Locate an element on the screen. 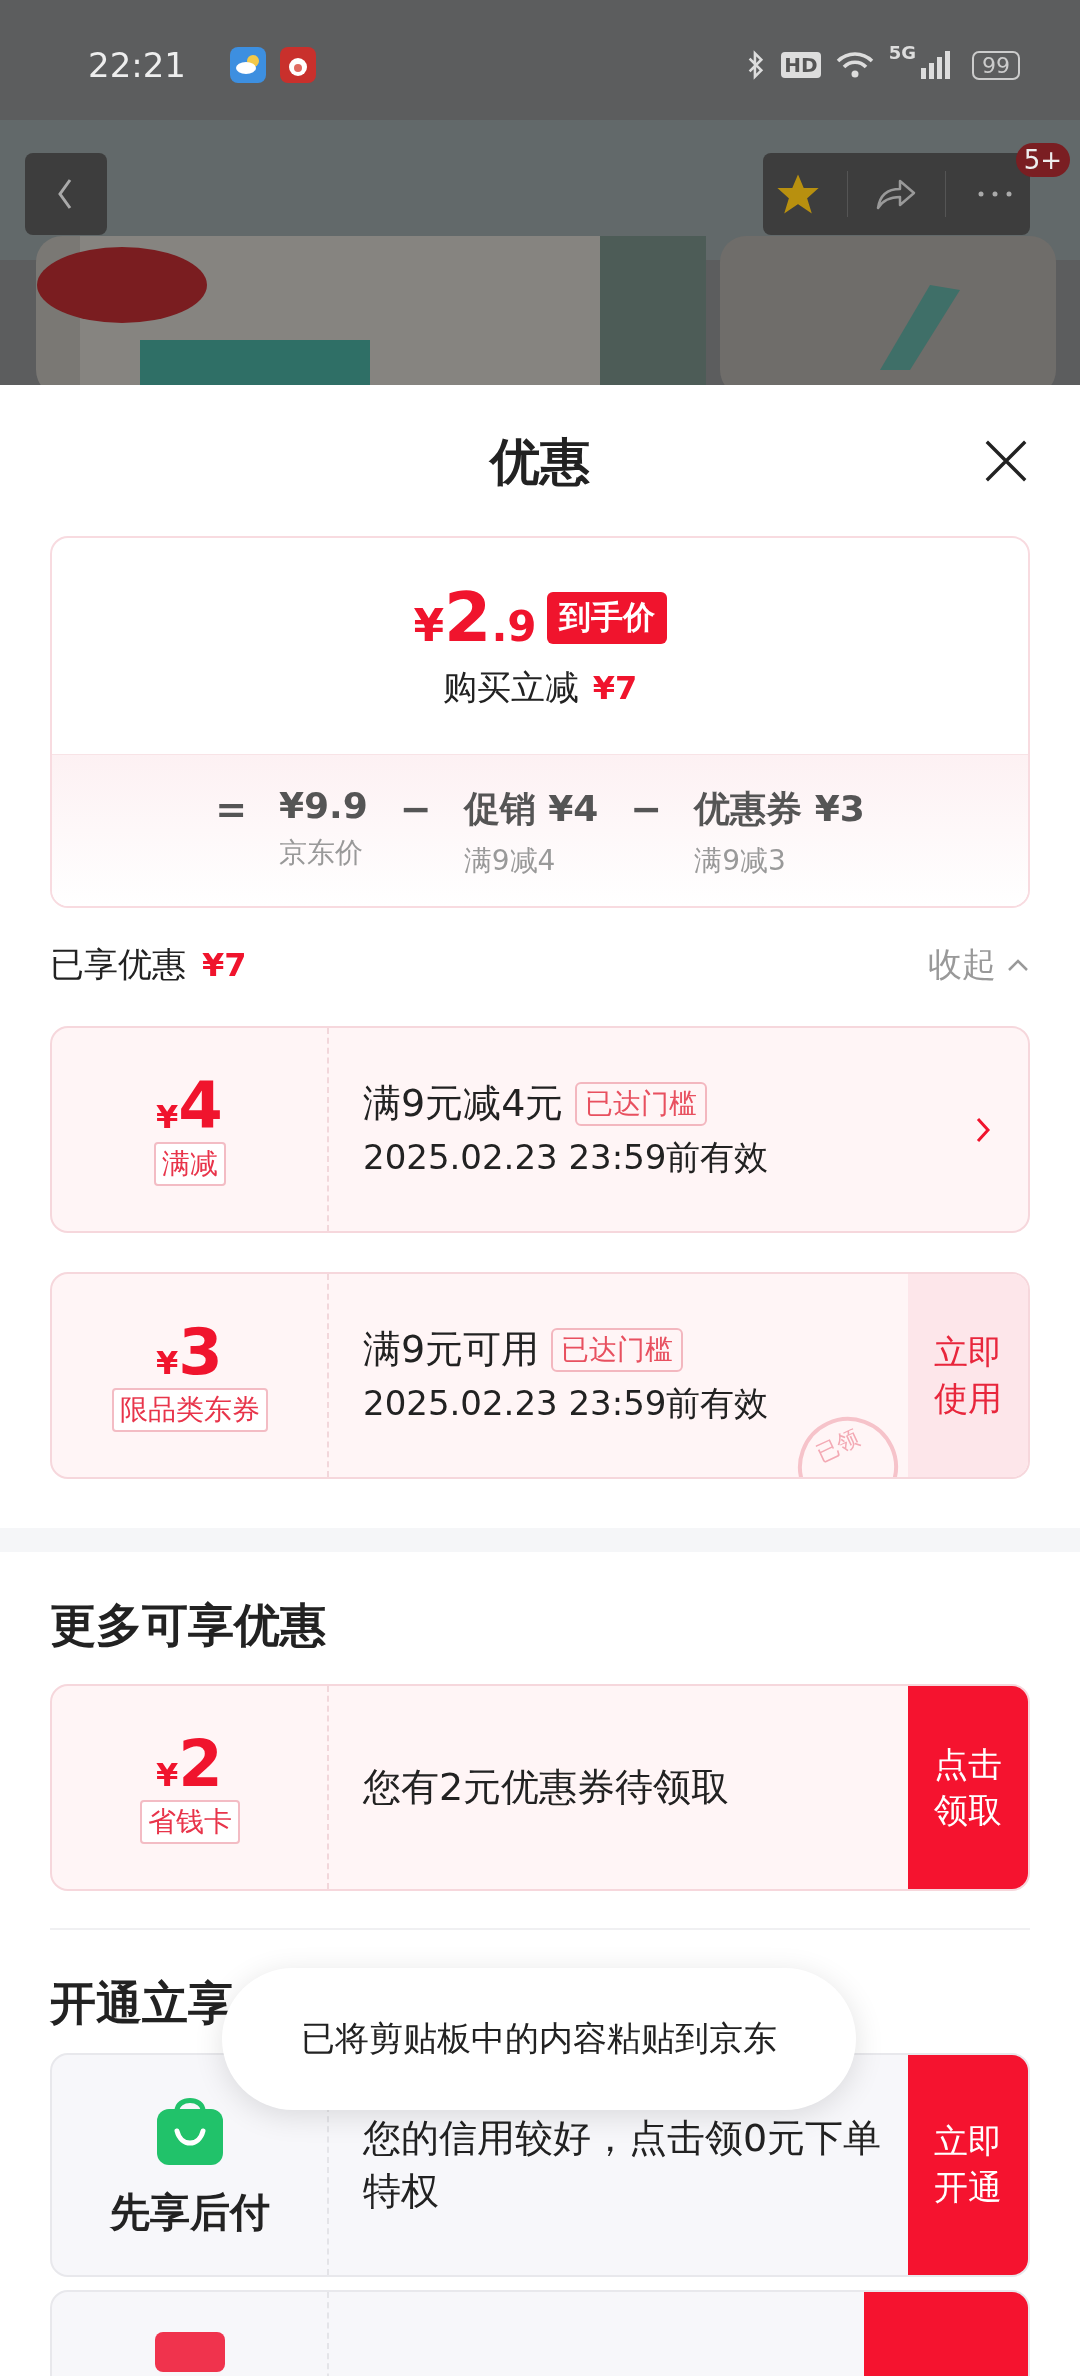 The image size is (1080, 2376). operator-sign: = is located at coordinates (231, 809).